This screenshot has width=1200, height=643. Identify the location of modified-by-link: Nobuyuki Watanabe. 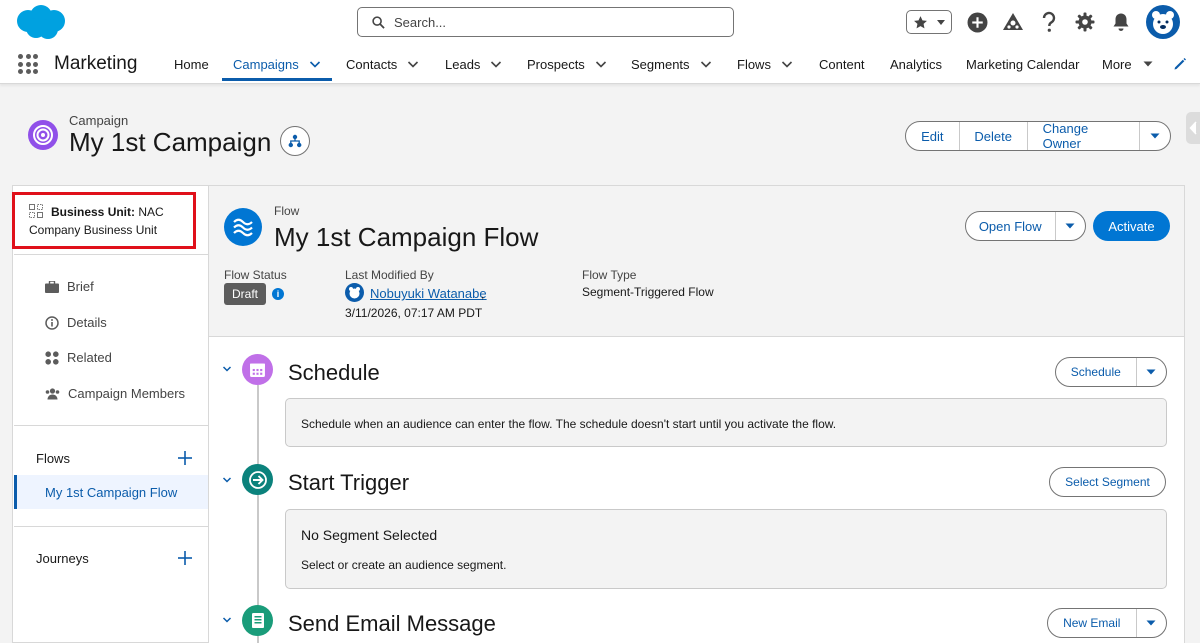
(428, 293).